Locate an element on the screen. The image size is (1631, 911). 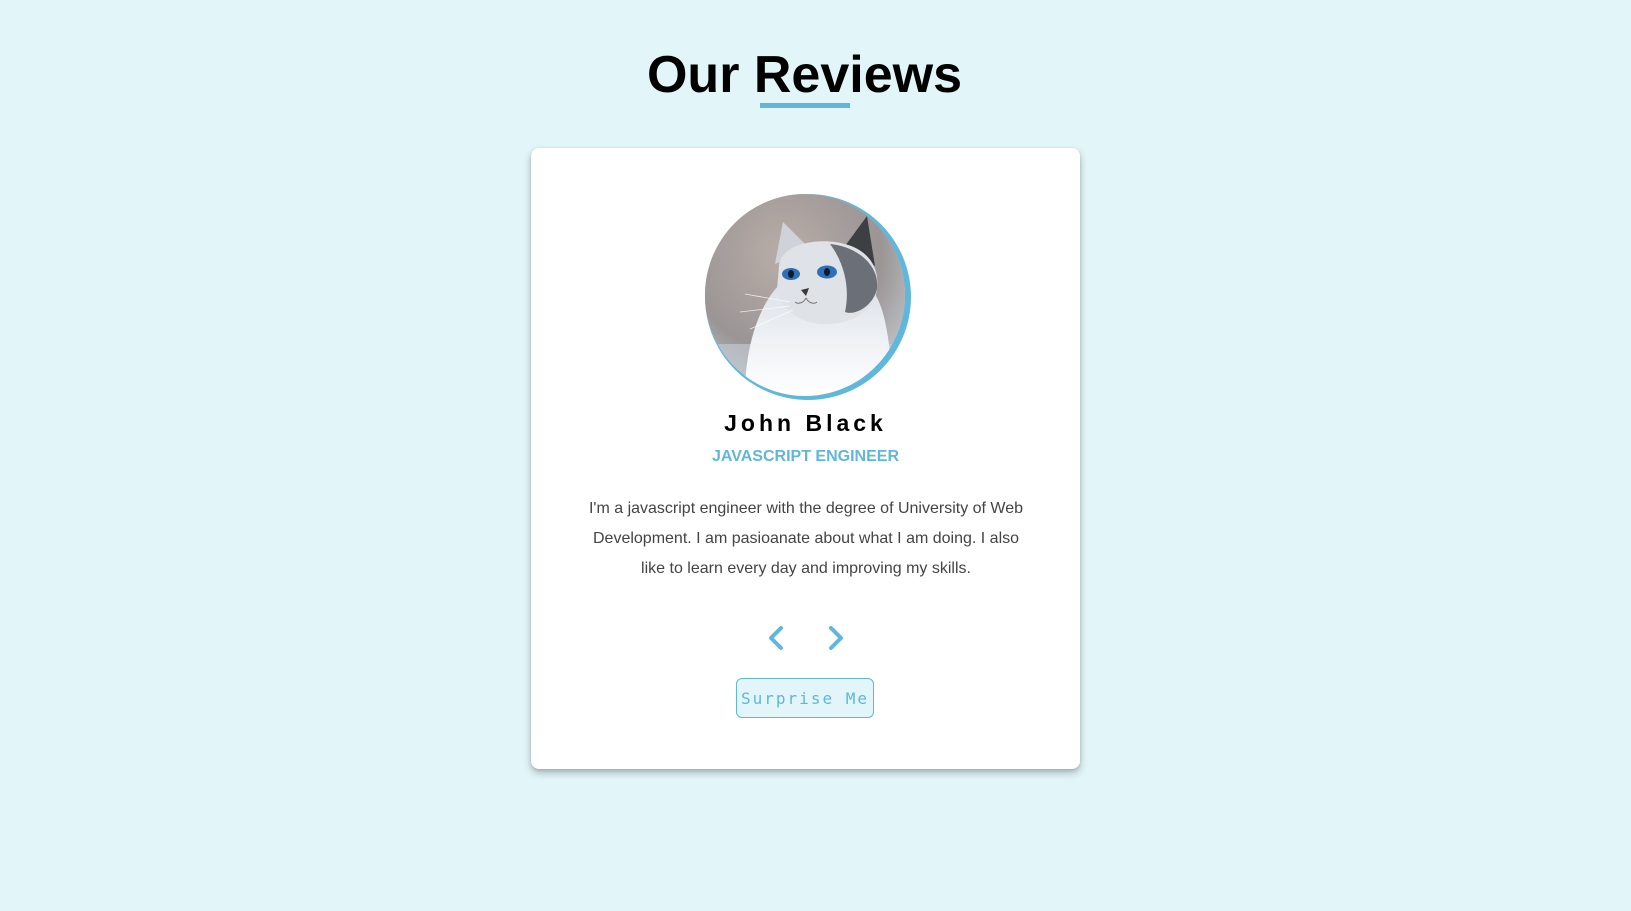
next-button is located at coordinates (836, 638).